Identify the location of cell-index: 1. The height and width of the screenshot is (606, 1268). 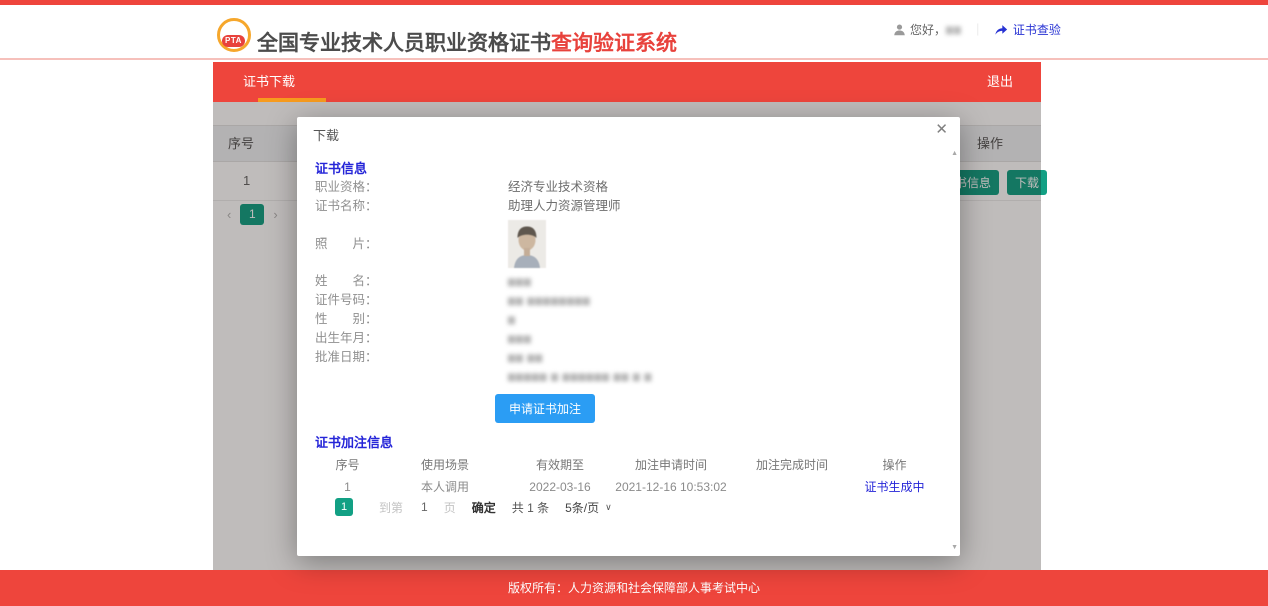
(347, 487).